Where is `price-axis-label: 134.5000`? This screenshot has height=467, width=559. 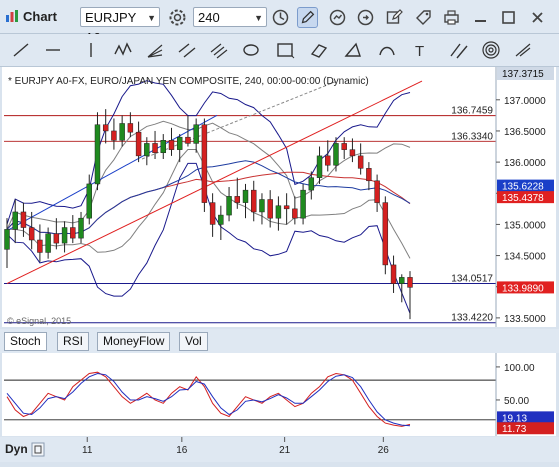
price-axis-label: 134.5000 is located at coordinates (525, 257).